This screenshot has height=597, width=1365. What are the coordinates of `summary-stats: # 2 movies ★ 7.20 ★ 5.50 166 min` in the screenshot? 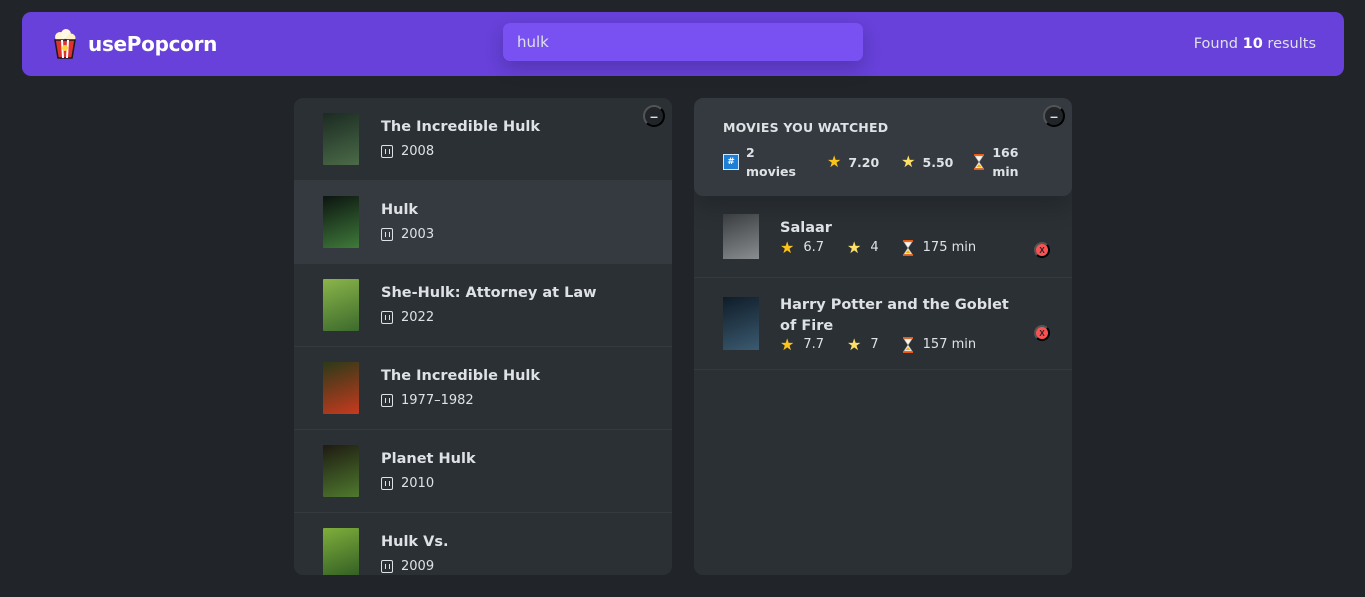 It's located at (883, 162).